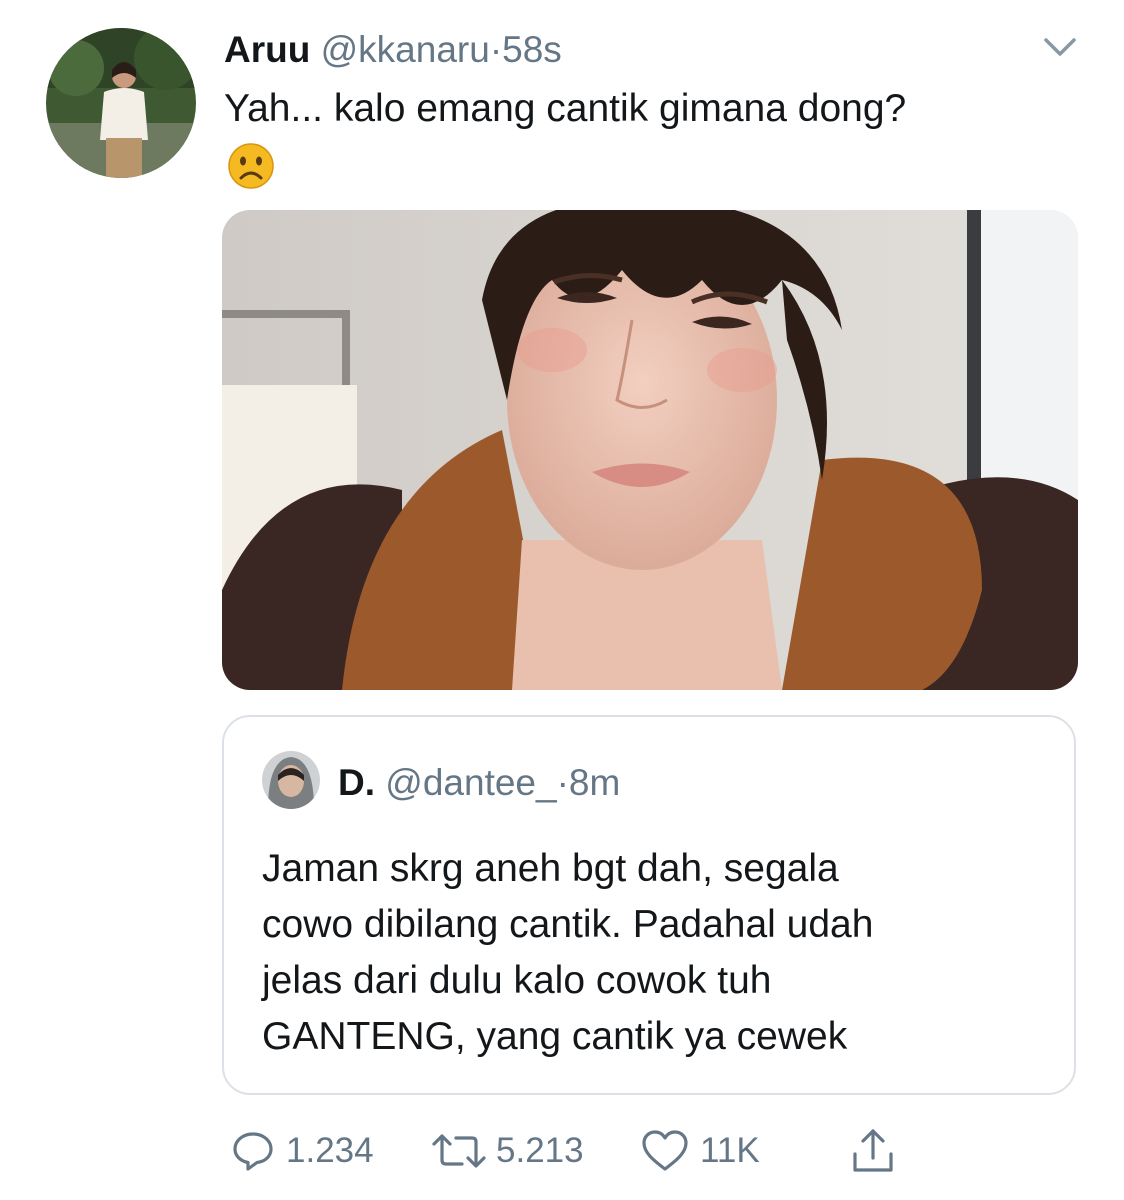 The height and width of the screenshot is (1200, 1124). Describe the element at coordinates (121, 103) in the screenshot. I see `author-avatar` at that location.